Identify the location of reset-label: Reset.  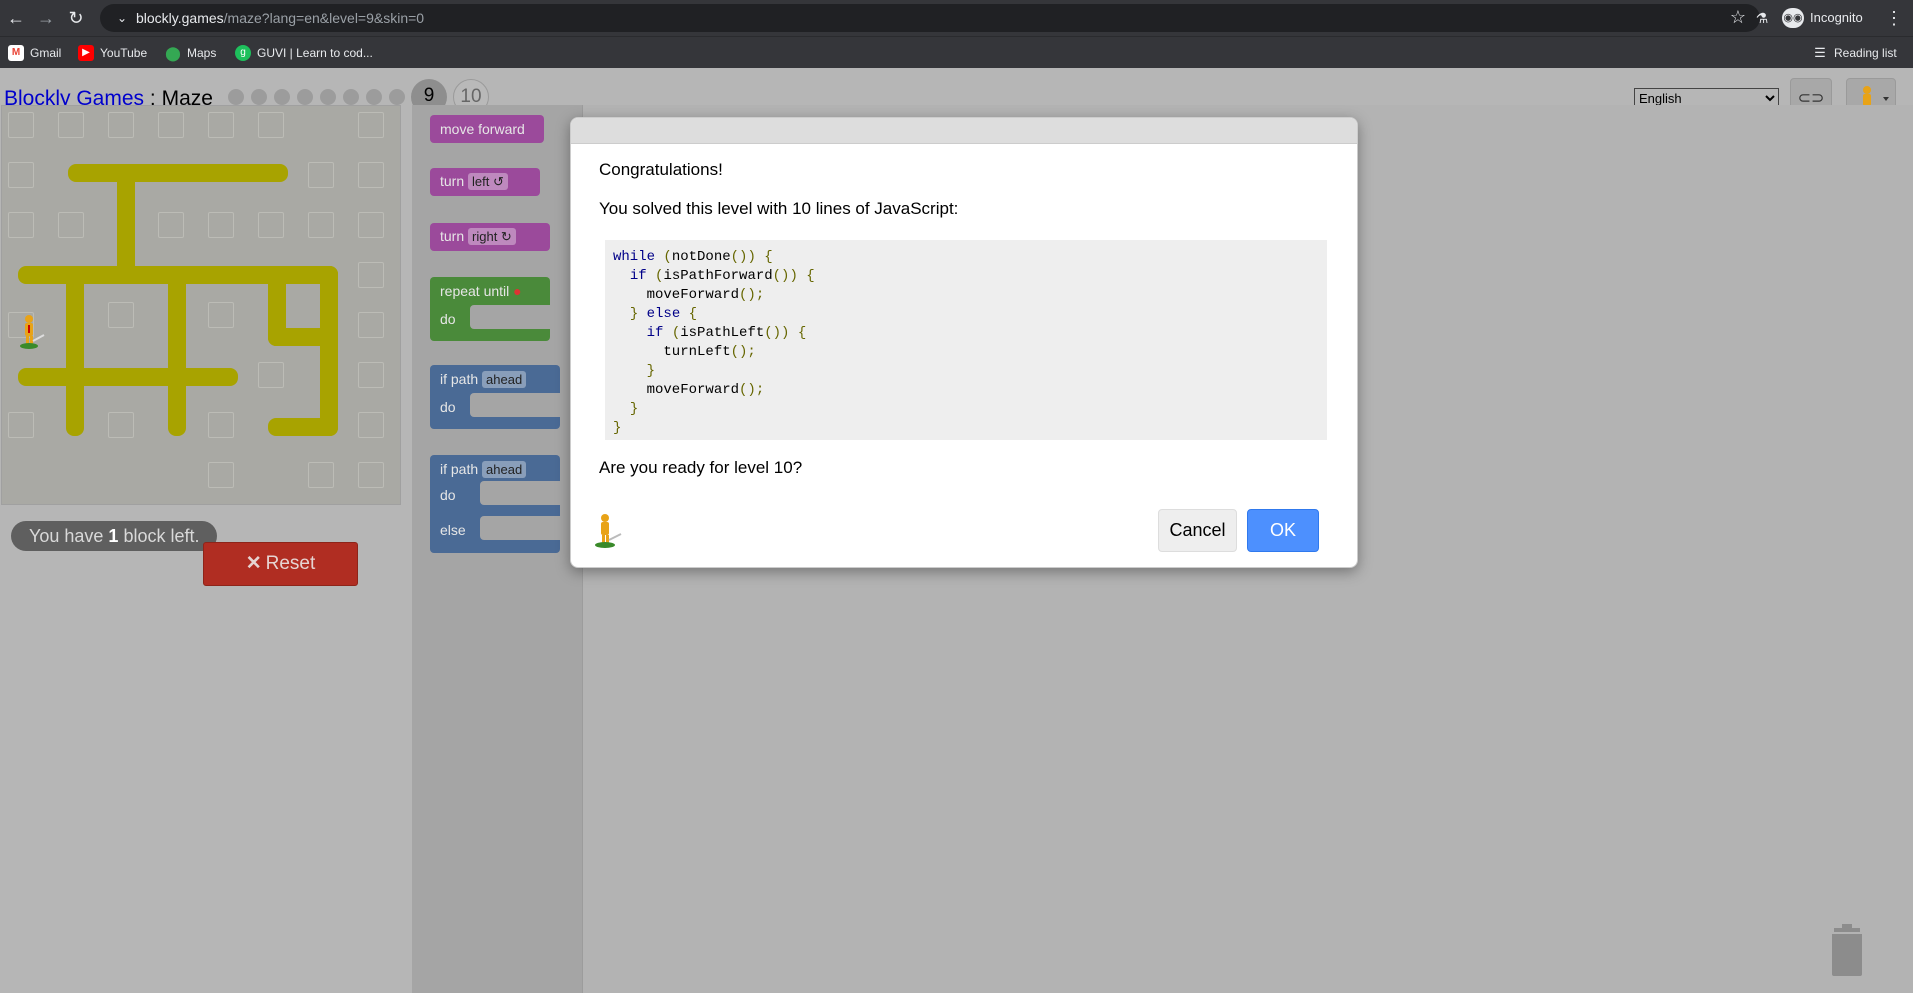
(290, 563).